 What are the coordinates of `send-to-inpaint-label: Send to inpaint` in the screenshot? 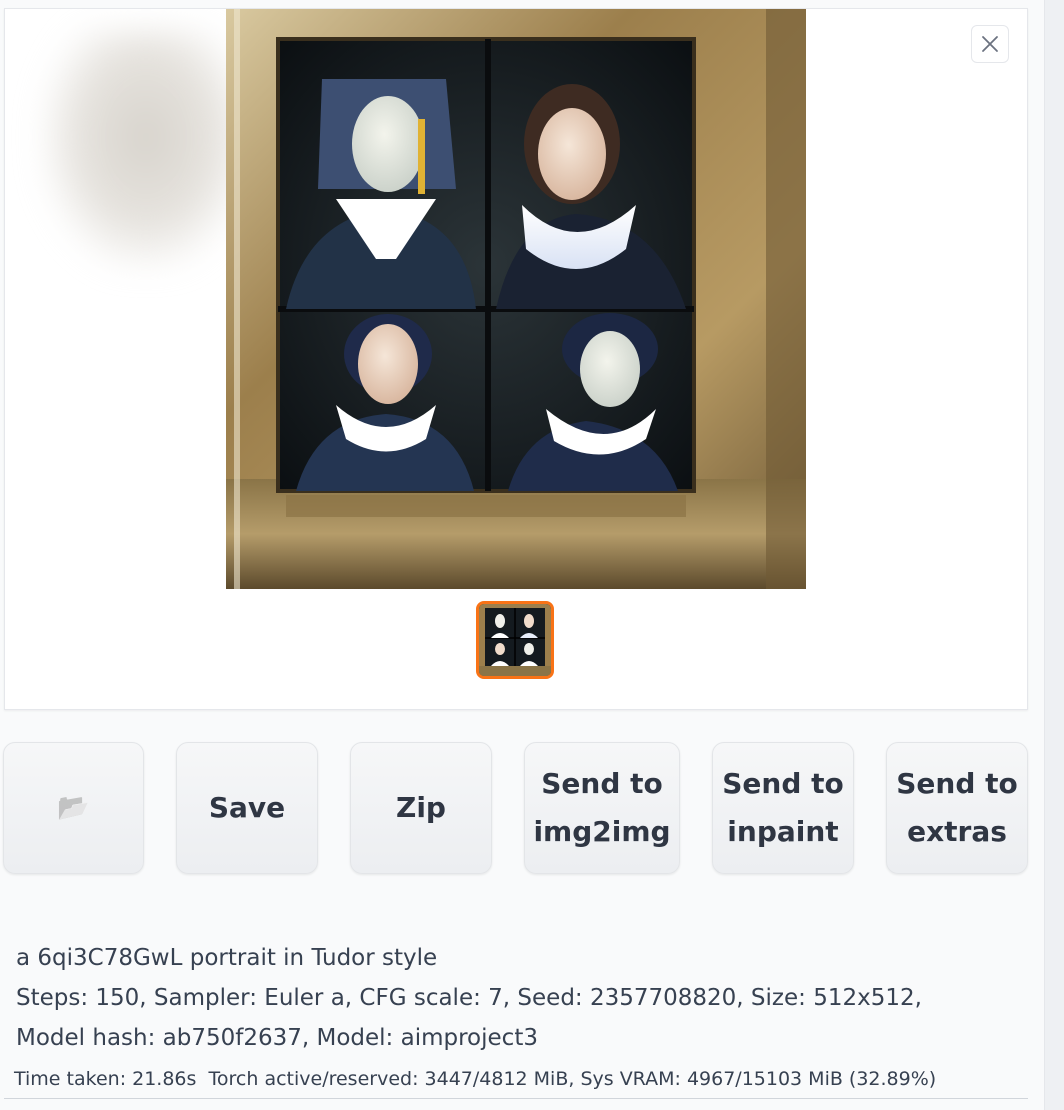 It's located at (783, 807).